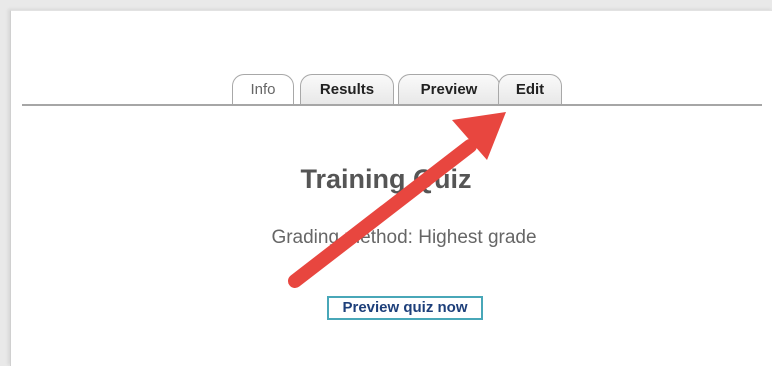 Image resolution: width=772 pixels, height=366 pixels. What do you see at coordinates (347, 89) in the screenshot?
I see `tab-results: Results` at bounding box center [347, 89].